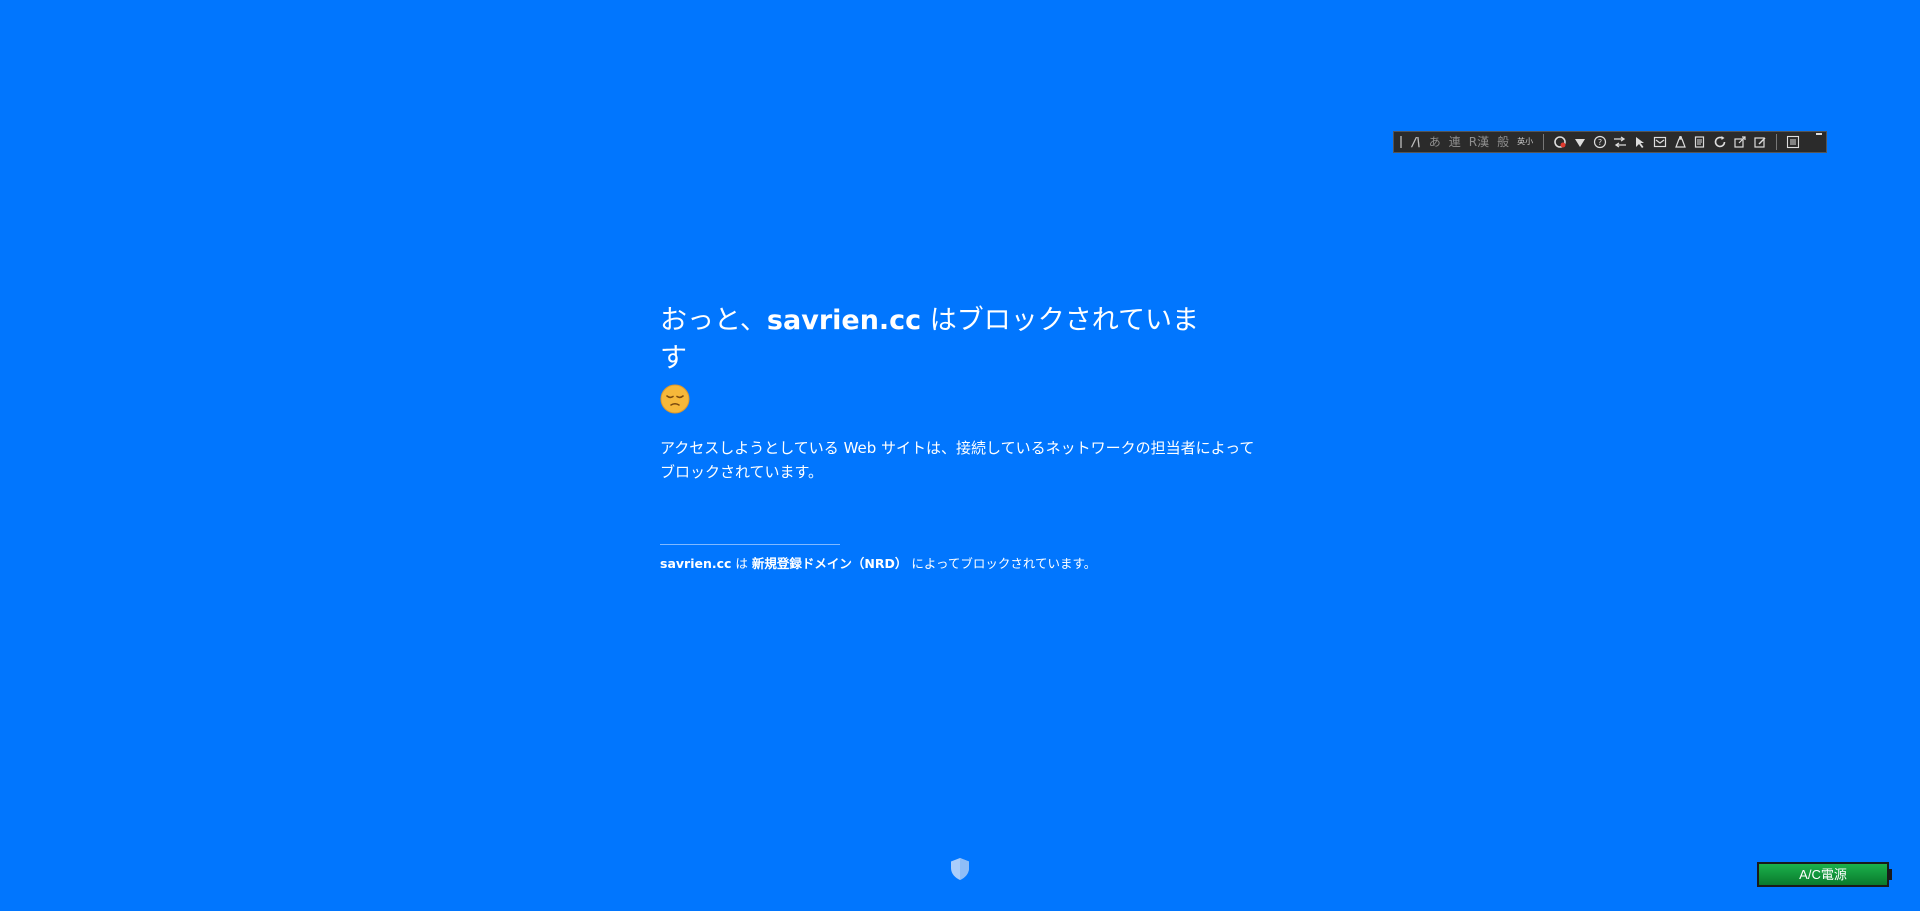  I want to click on handwriting-icon, so click(1580, 142).